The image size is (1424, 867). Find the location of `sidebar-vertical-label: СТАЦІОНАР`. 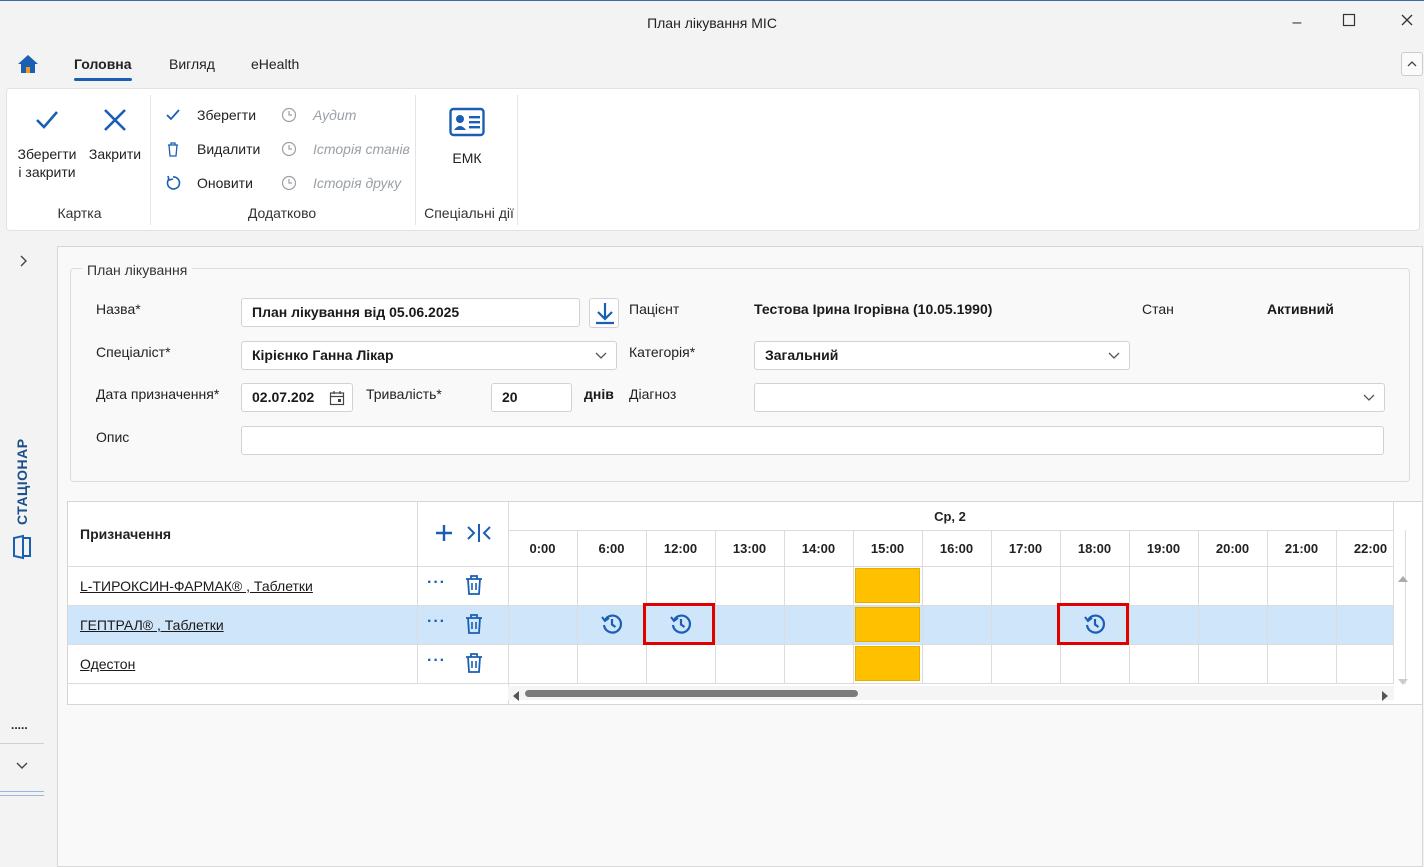

sidebar-vertical-label: СТАЦІОНАР is located at coordinates (21, 485).